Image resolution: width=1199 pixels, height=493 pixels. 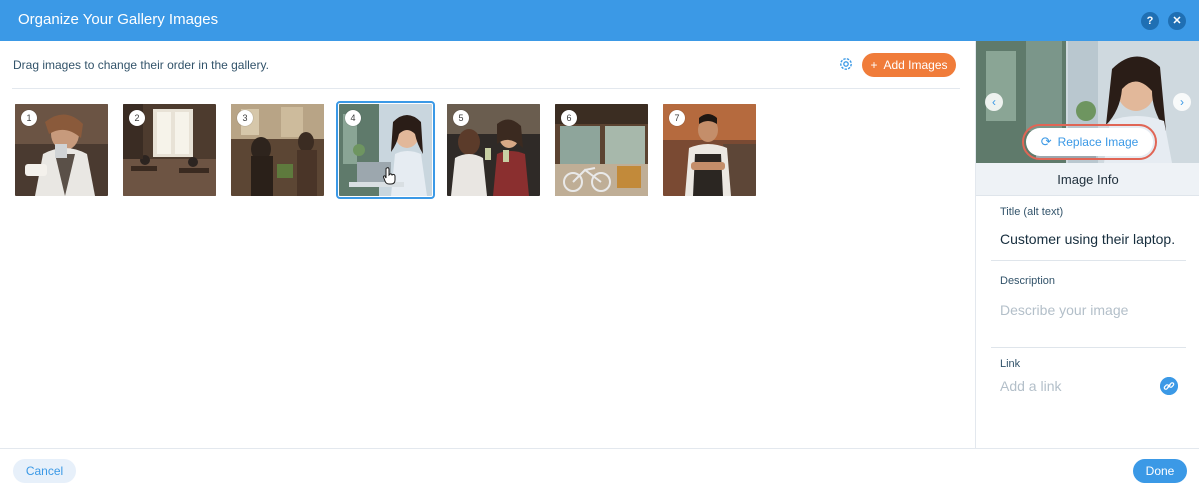 I want to click on image-number-badge: 1, so click(x=29, y=118).